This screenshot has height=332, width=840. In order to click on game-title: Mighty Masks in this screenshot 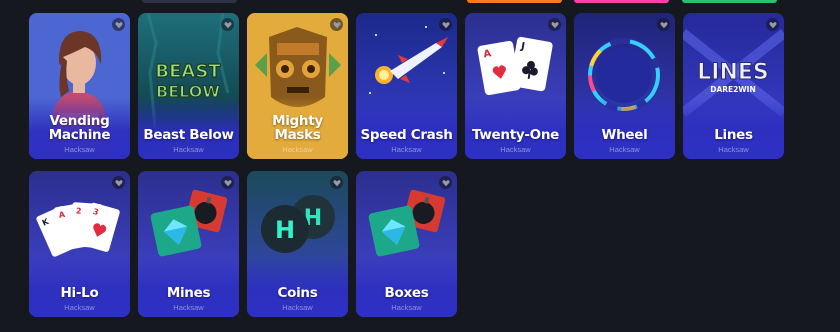, I will do `click(297, 128)`.